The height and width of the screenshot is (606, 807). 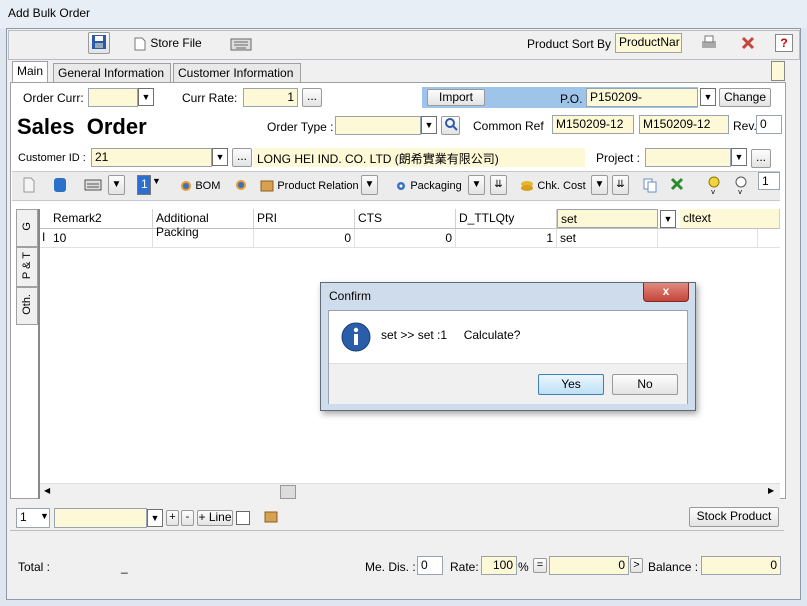 What do you see at coordinates (203, 224) in the screenshot?
I see `column-header-additional-packing: Additional Packing` at bounding box center [203, 224].